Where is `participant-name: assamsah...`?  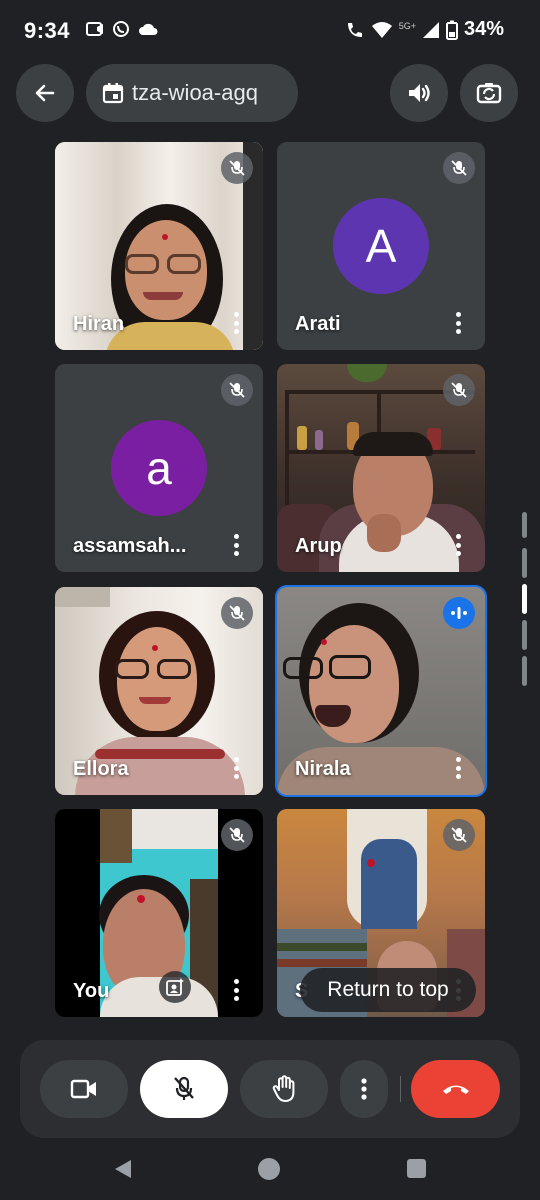
participant-name: assamsah... is located at coordinates (130, 546).